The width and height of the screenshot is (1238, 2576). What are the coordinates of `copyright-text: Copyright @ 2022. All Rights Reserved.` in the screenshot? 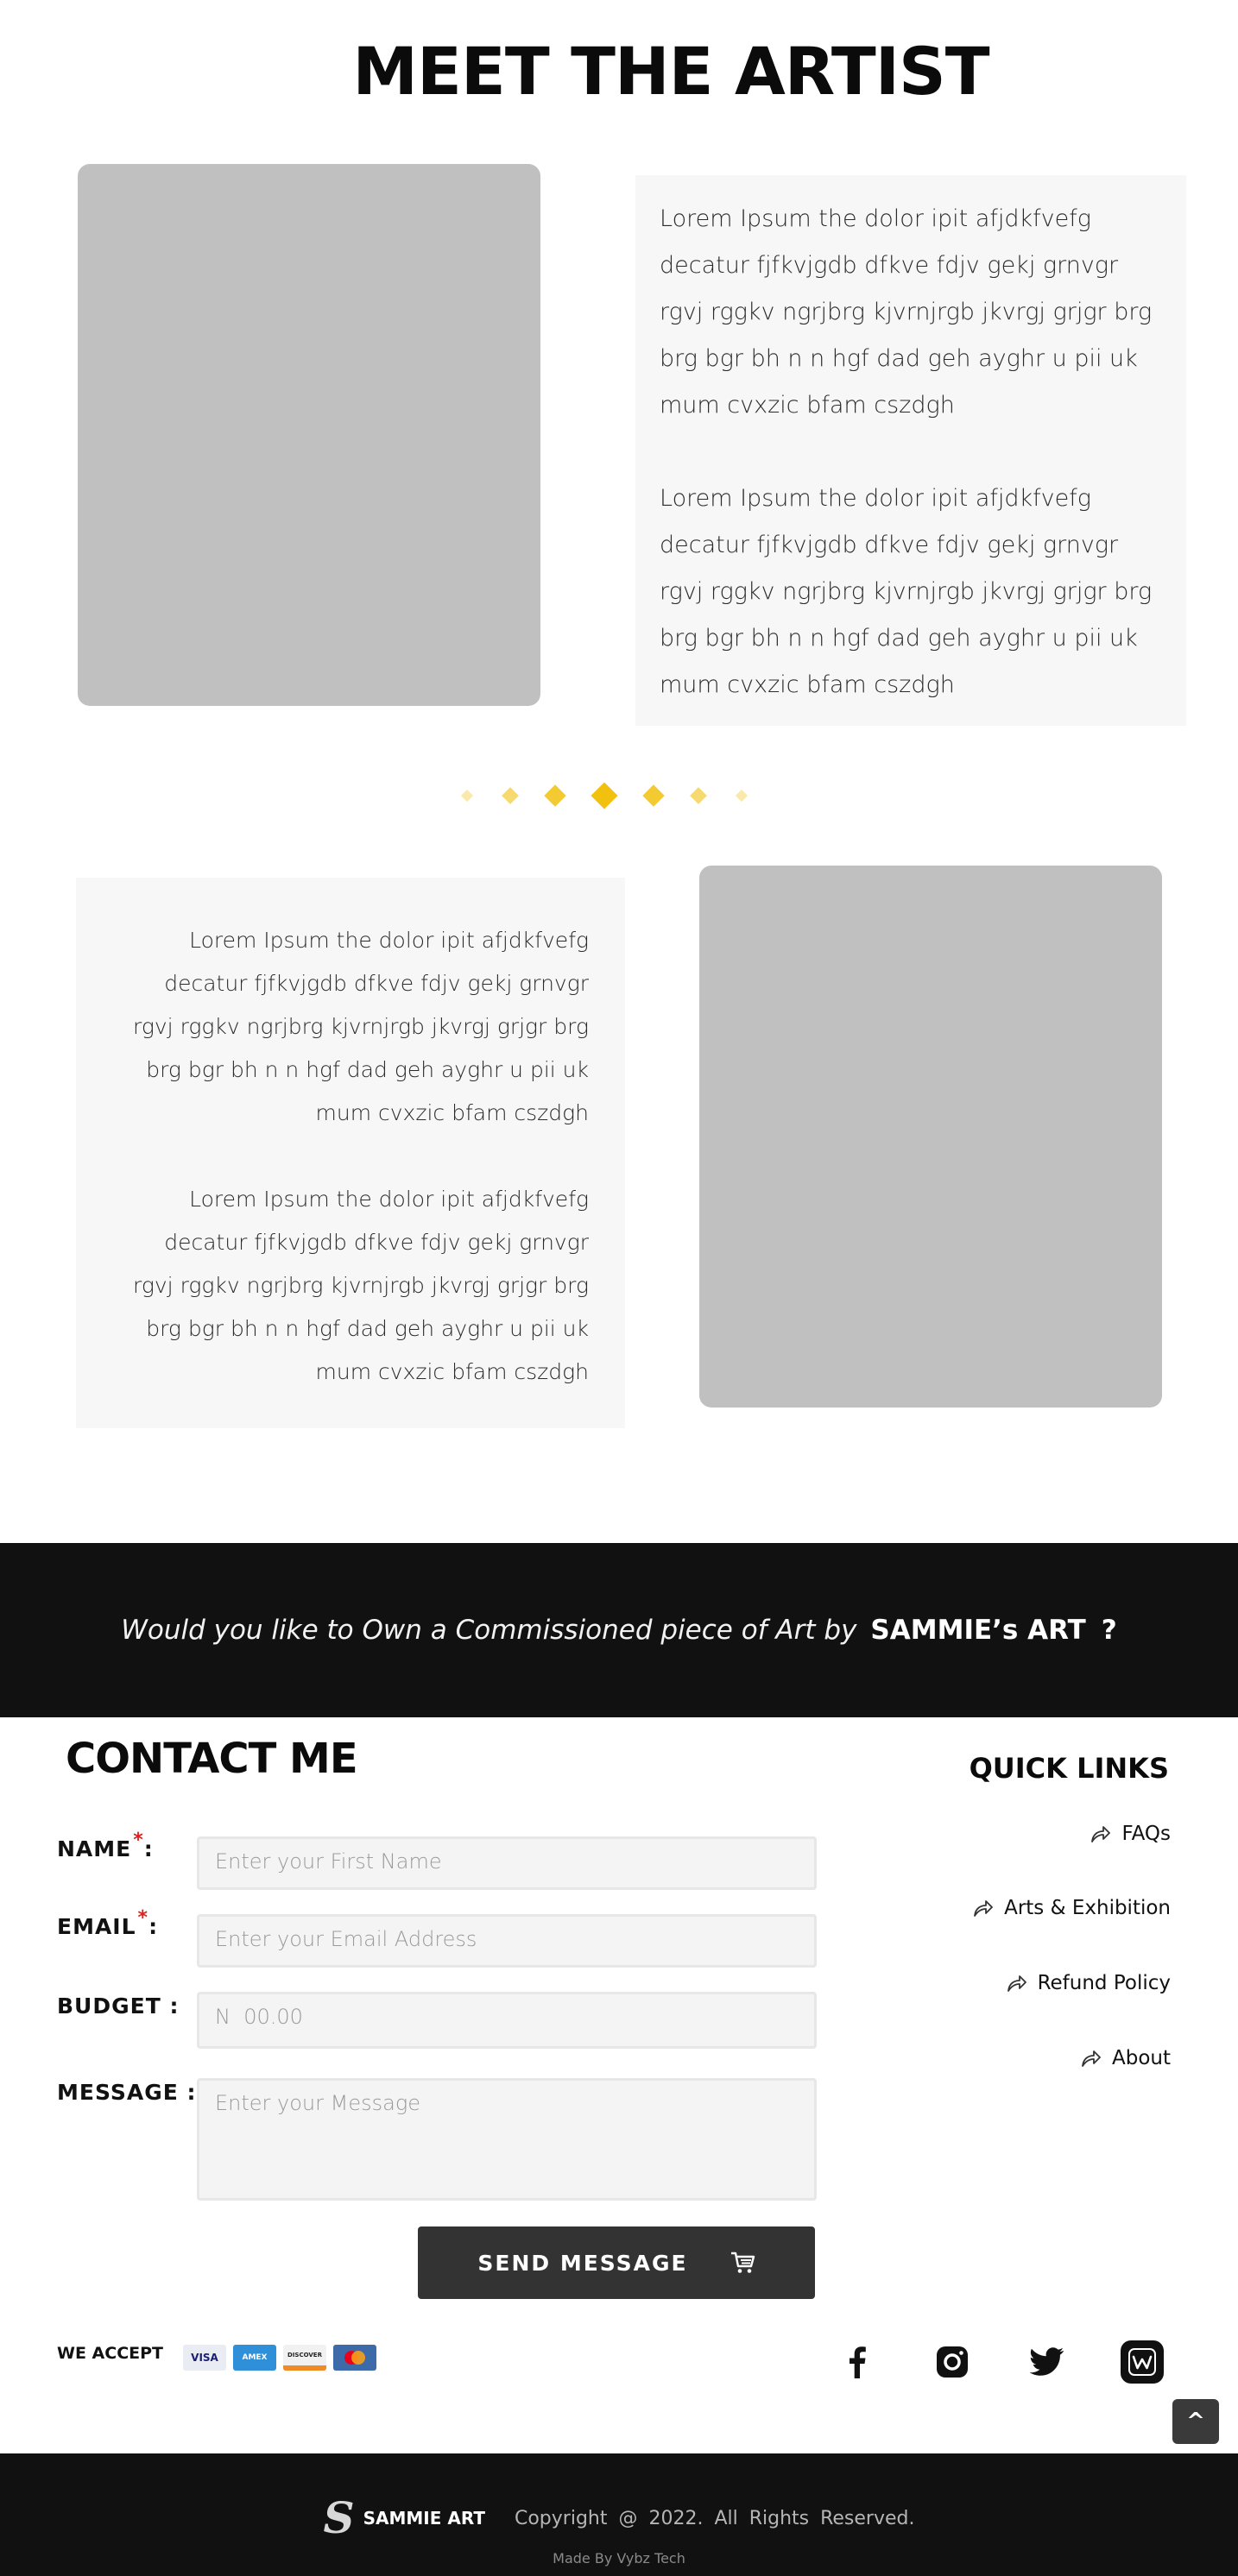 It's located at (714, 2518).